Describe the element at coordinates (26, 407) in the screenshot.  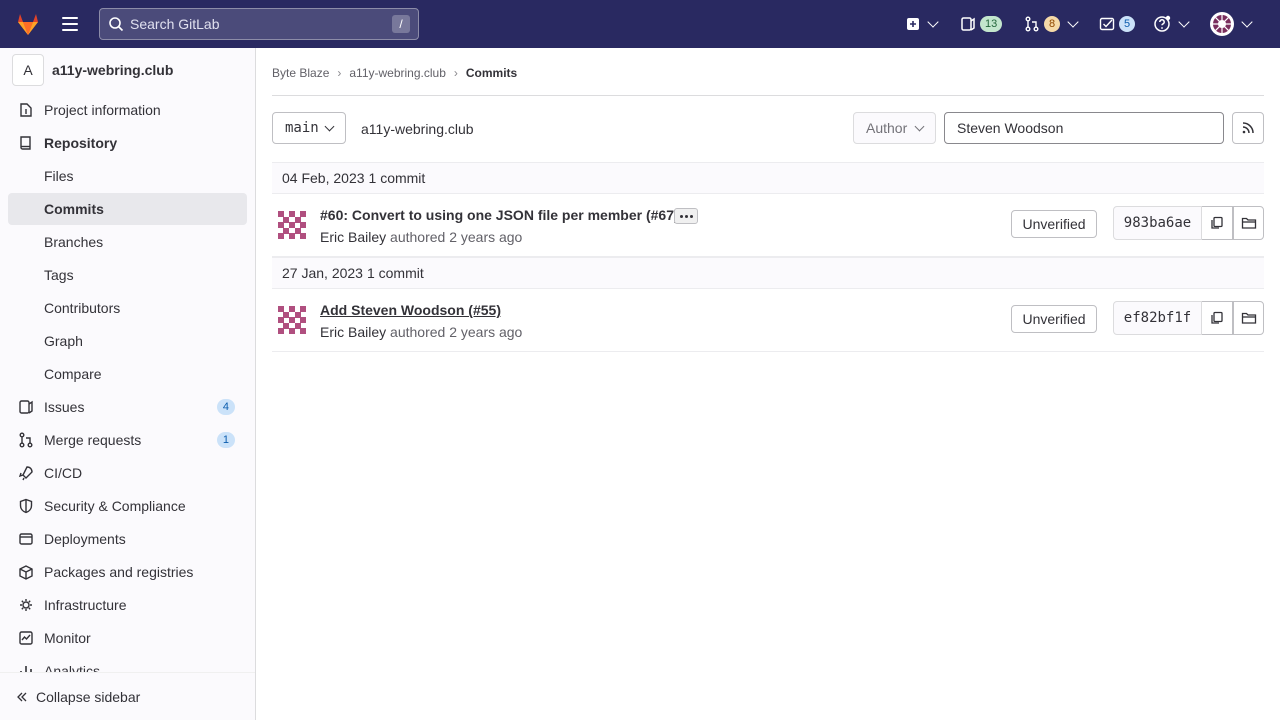
I see `issues-icon` at that location.